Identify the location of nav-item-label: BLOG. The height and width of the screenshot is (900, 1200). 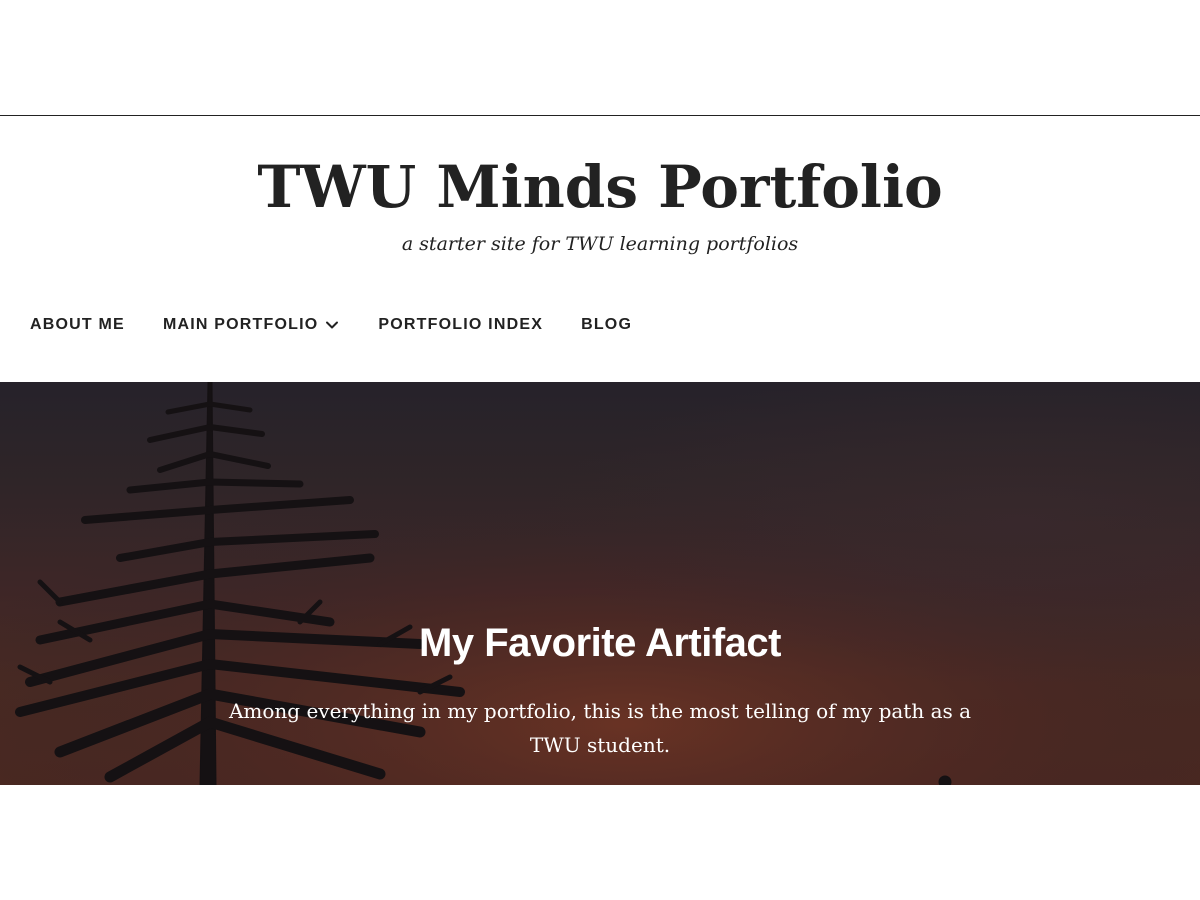
(607, 324).